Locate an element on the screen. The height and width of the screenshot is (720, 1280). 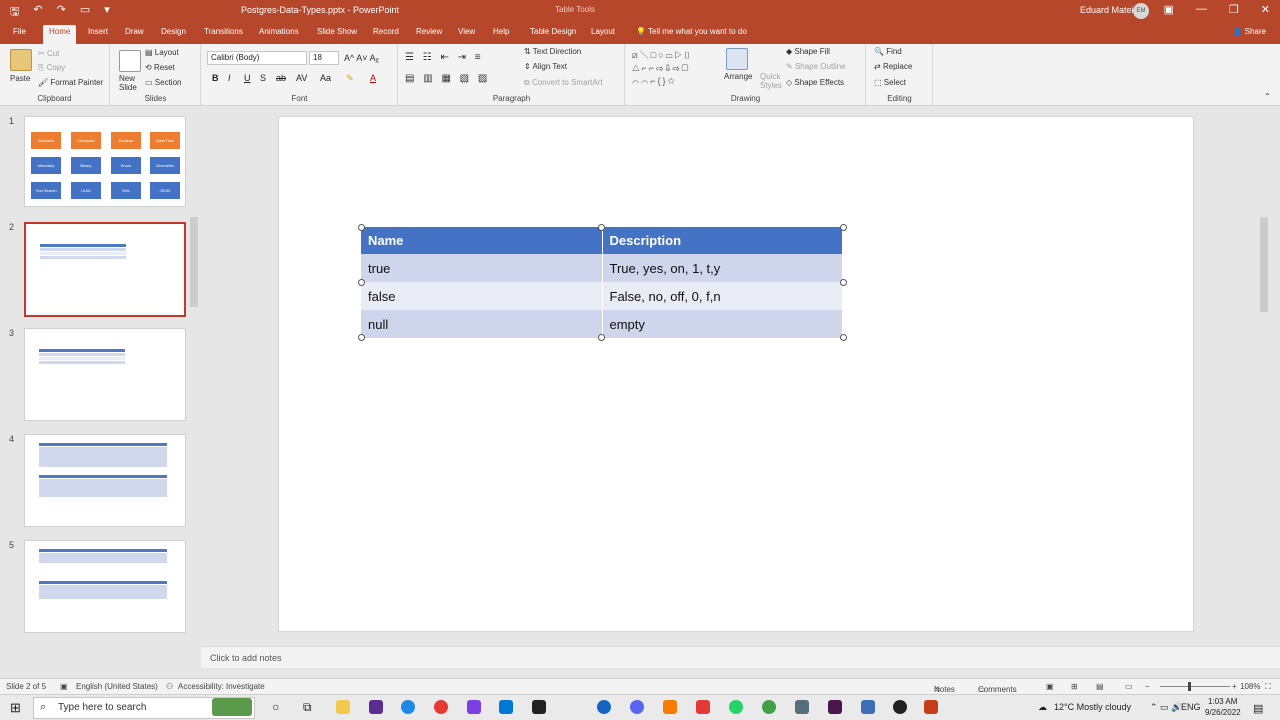
spacing-button: AV is located at coordinates (301, 78).